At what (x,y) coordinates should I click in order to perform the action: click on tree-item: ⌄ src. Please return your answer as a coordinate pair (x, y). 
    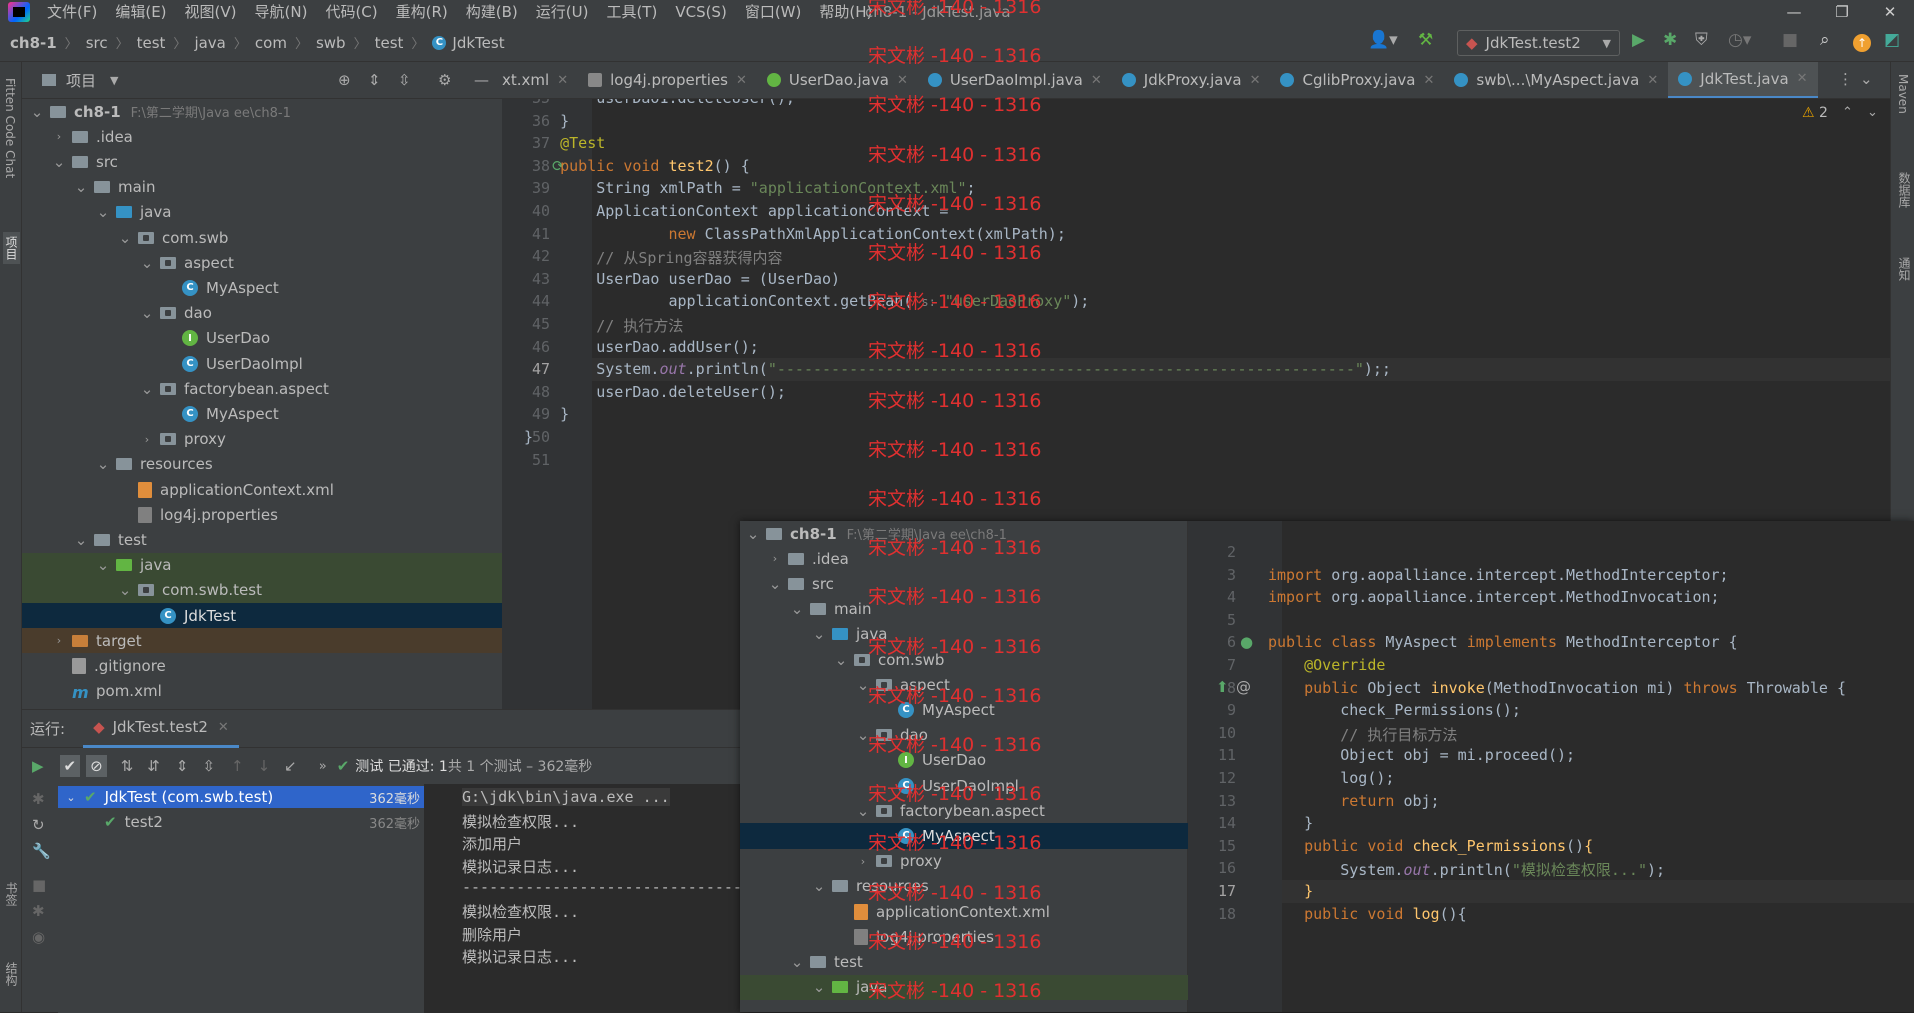
    Looking at the image, I should click on (801, 583).